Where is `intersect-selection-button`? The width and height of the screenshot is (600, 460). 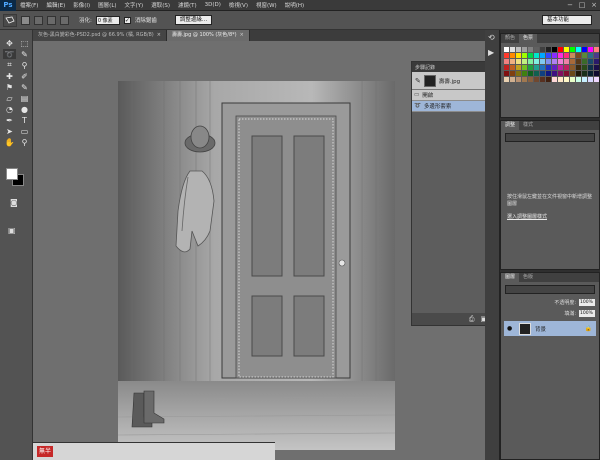 intersect-selection-button is located at coordinates (64, 20).